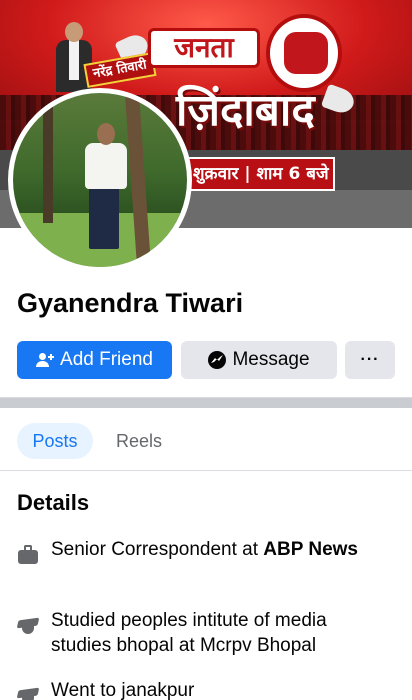 This screenshot has height=700, width=412. I want to click on add-friend-icon, so click(45, 360).